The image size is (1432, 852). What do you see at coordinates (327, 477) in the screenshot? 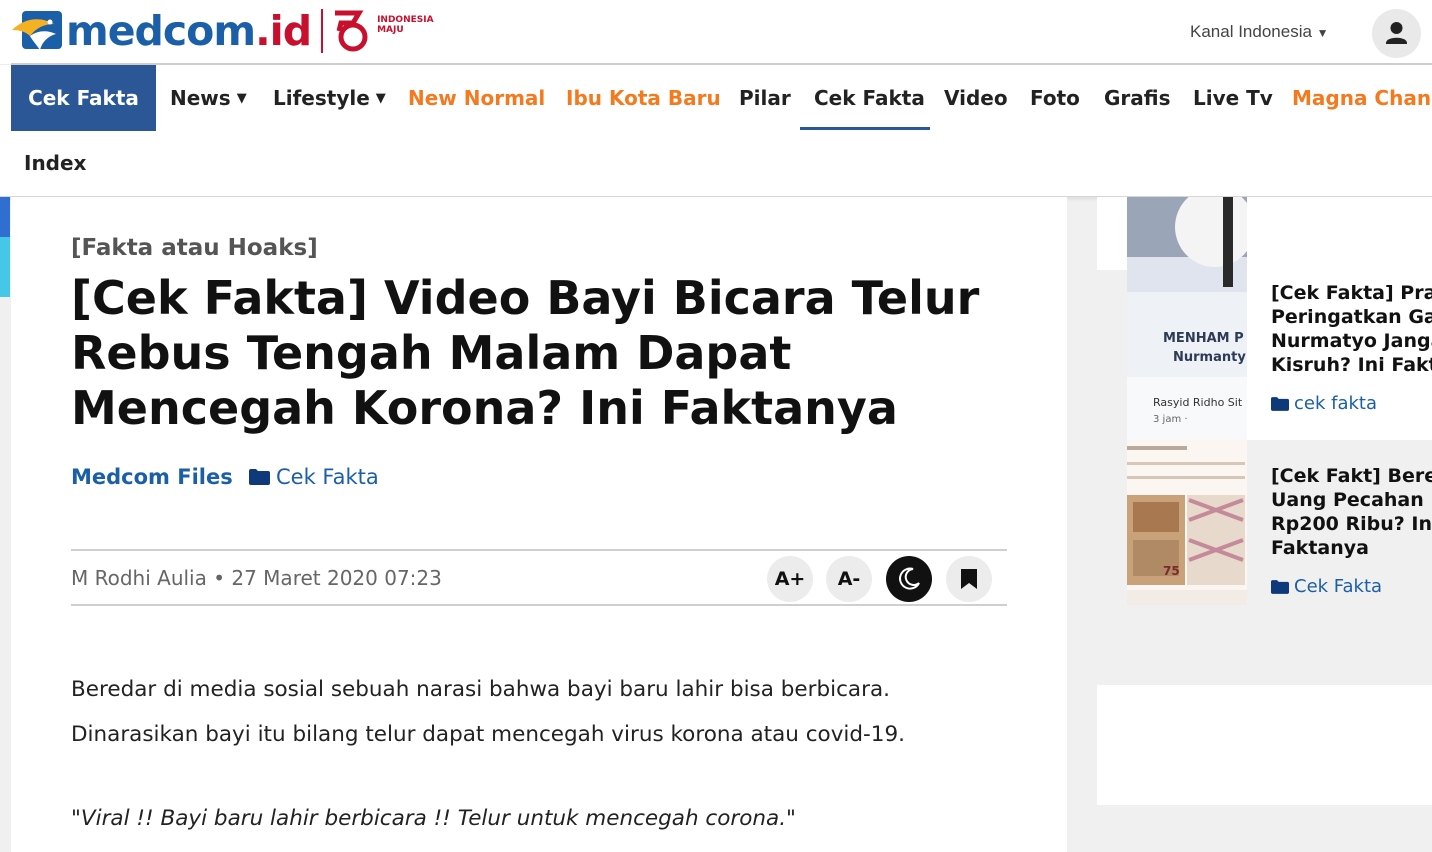
I see `article-category-label: Cek Fakta` at bounding box center [327, 477].